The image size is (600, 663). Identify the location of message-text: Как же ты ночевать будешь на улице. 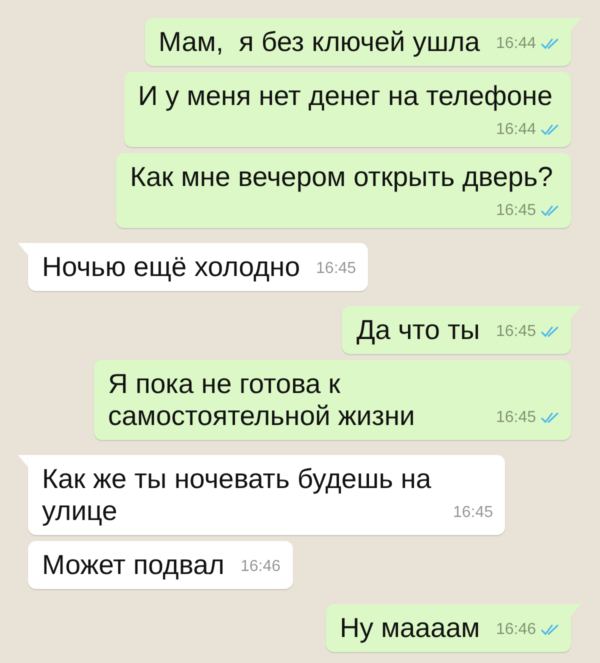
(237, 494).